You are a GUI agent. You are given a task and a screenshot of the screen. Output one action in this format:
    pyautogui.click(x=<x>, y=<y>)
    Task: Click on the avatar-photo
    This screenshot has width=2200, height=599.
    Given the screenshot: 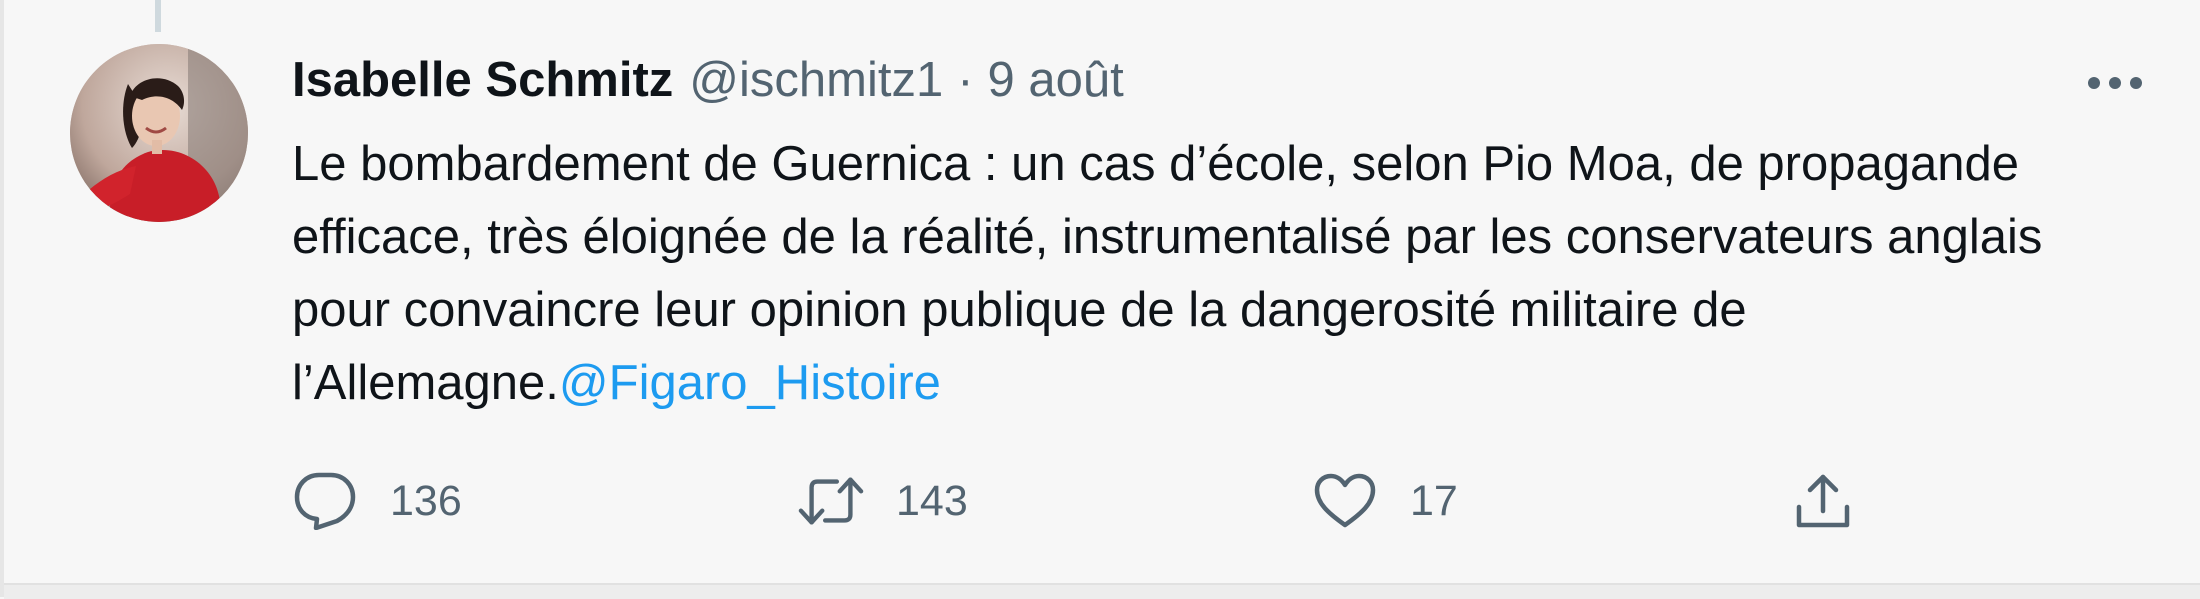 What is the action you would take?
    pyautogui.click(x=159, y=133)
    